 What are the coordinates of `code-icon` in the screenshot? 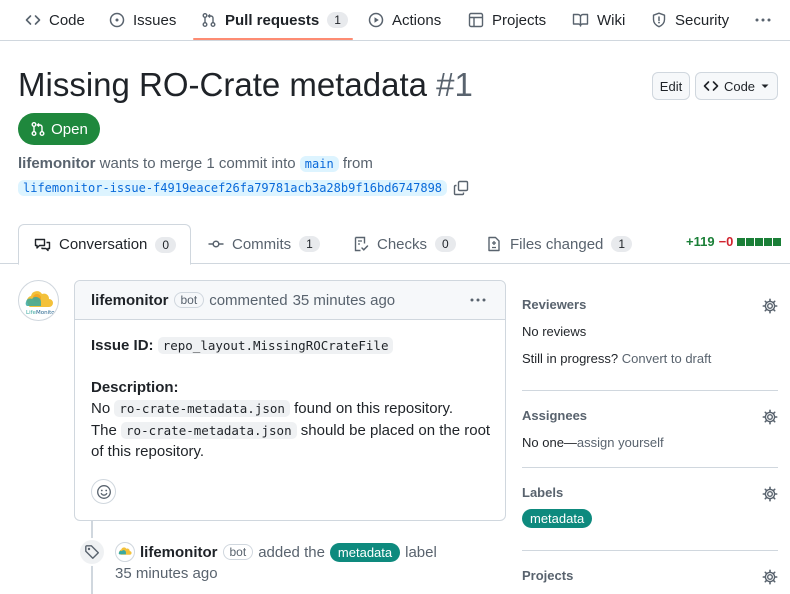 It's located at (711, 86).